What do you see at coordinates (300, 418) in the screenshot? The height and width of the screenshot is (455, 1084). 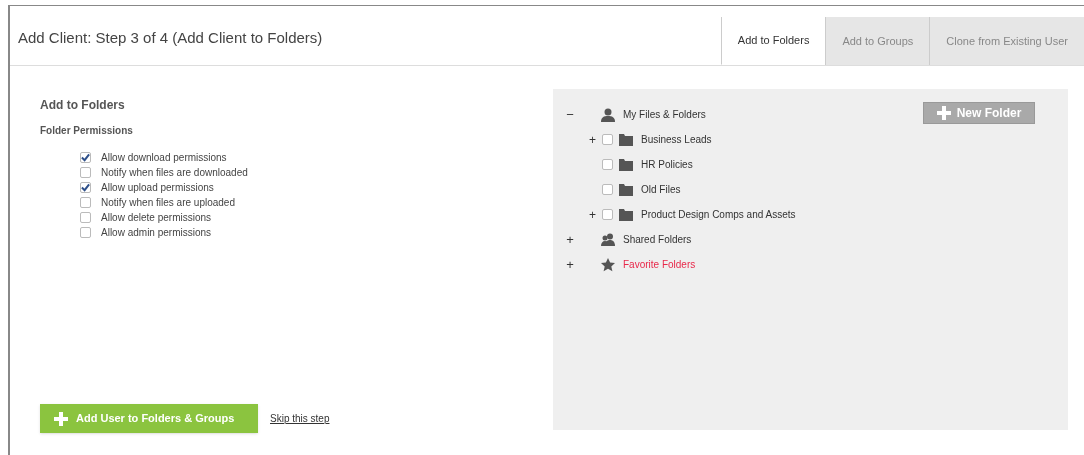 I see `skip-link: Skip this step` at bounding box center [300, 418].